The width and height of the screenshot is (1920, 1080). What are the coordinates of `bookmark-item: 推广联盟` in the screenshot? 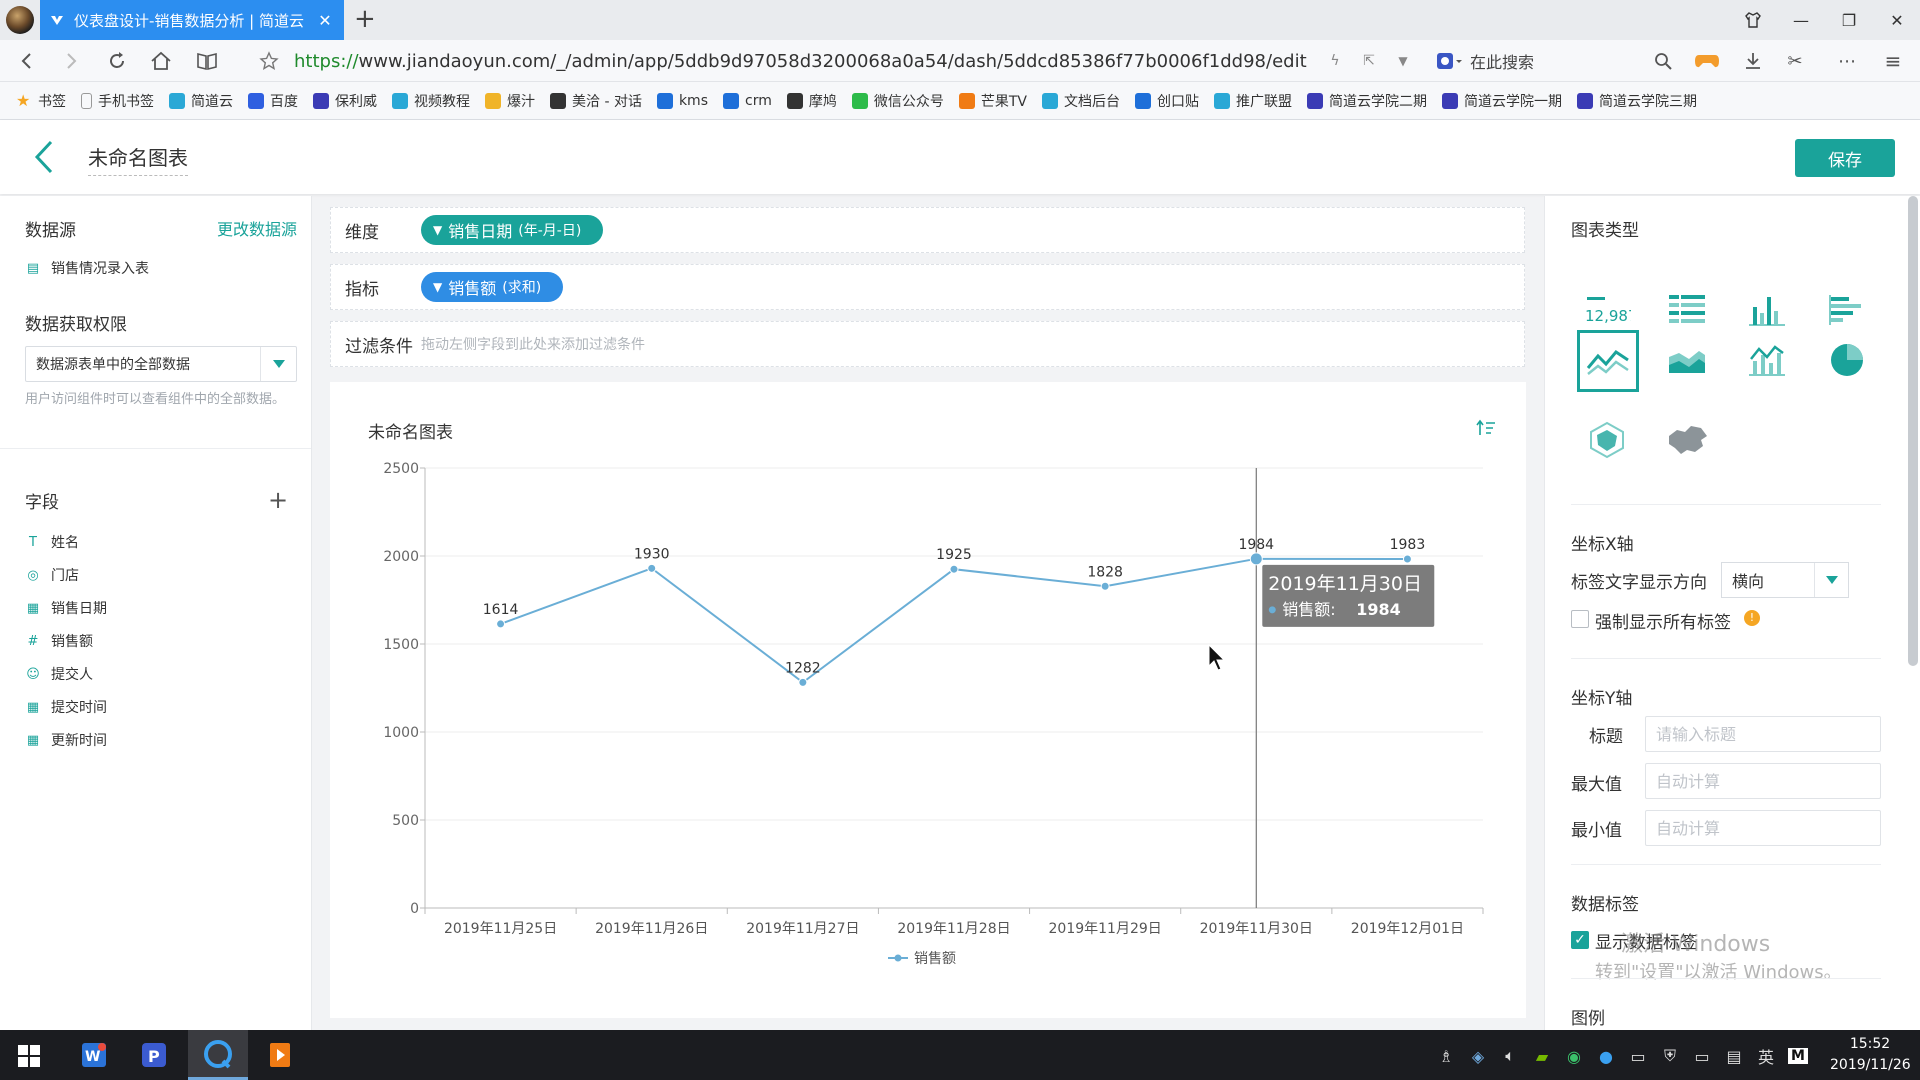 It's located at (1253, 101).